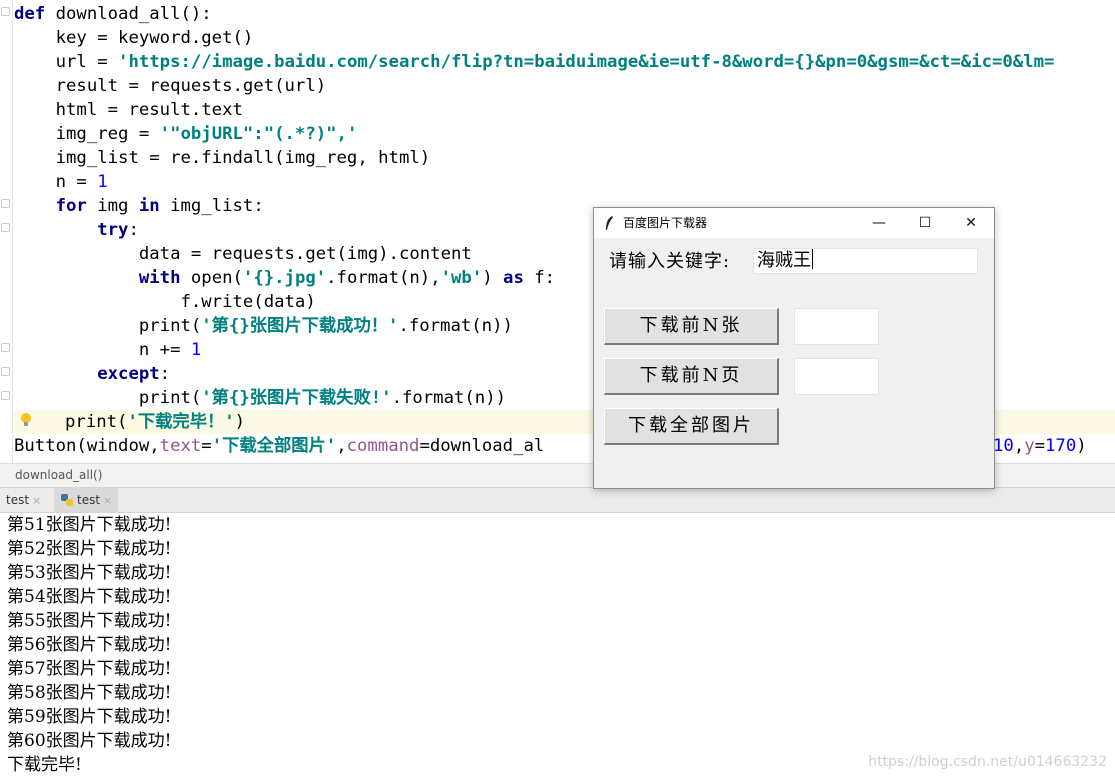 The width and height of the screenshot is (1115, 779). I want to click on minimize-button: —, so click(879, 223).